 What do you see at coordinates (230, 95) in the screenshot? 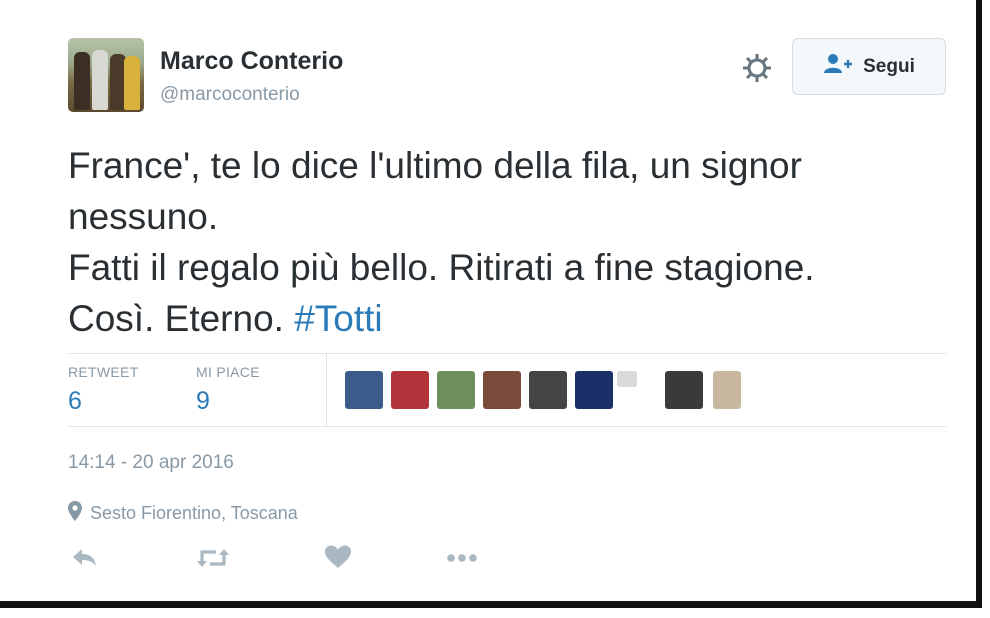
I see `user-handle: @marcoconterio` at bounding box center [230, 95].